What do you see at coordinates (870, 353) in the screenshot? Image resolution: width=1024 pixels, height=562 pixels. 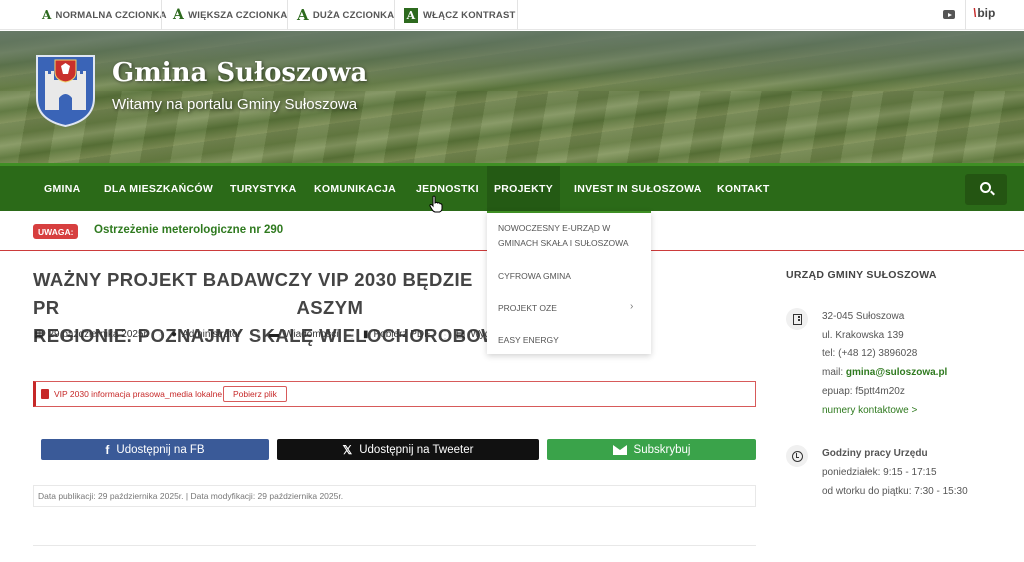 I see `phone: tel: (+48 12) 3896028` at bounding box center [870, 353].